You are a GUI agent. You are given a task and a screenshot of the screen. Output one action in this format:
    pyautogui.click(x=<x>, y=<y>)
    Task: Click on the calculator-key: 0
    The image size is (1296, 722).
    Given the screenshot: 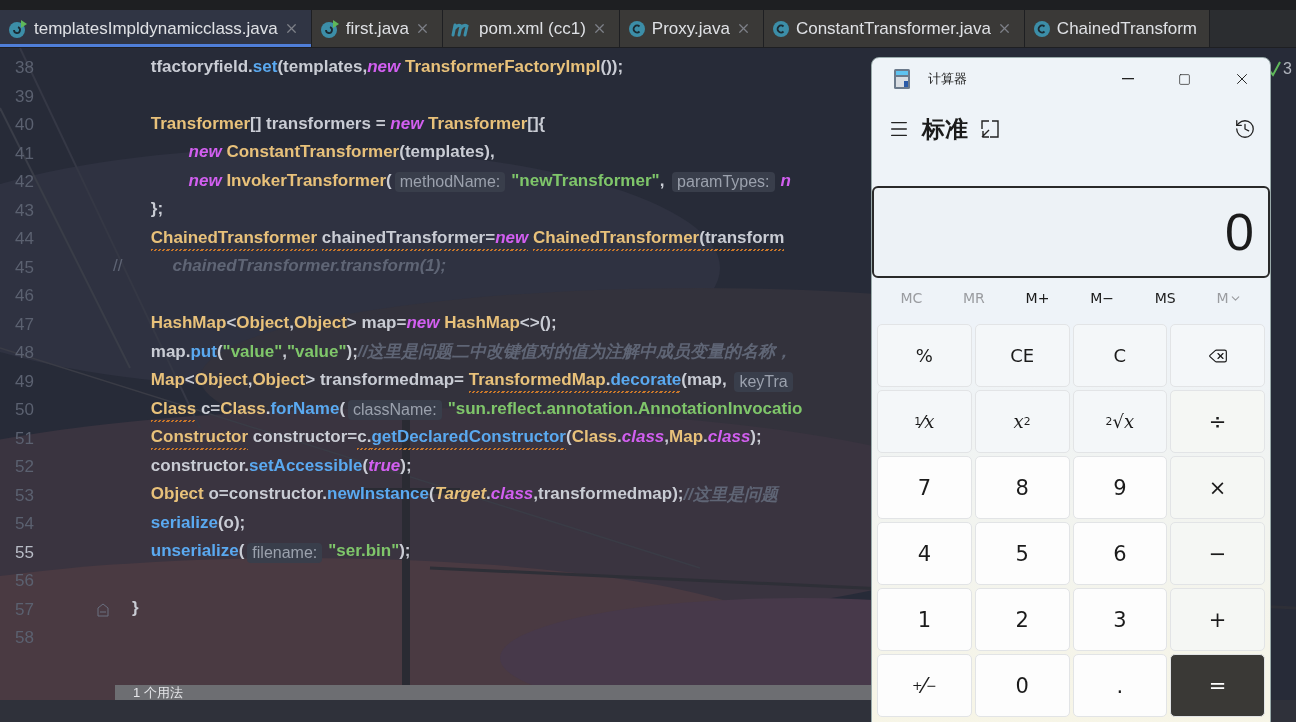 What is the action you would take?
    pyautogui.click(x=1022, y=685)
    